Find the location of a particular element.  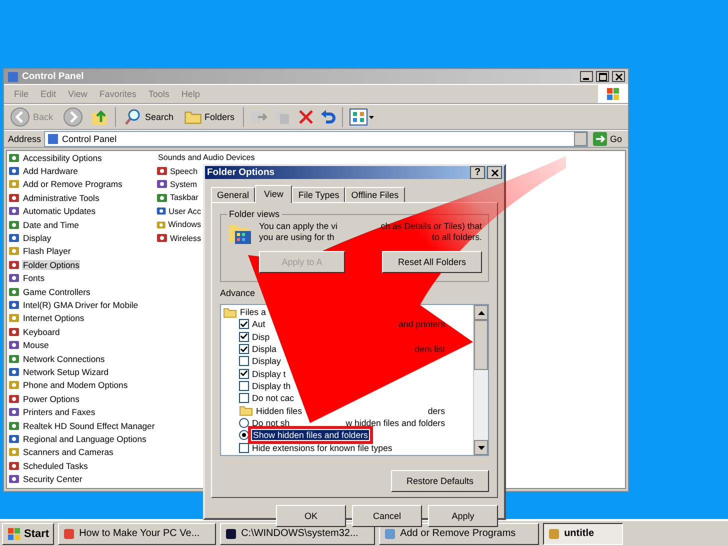

control-panel-item: Game Controllers is located at coordinates (57, 291).